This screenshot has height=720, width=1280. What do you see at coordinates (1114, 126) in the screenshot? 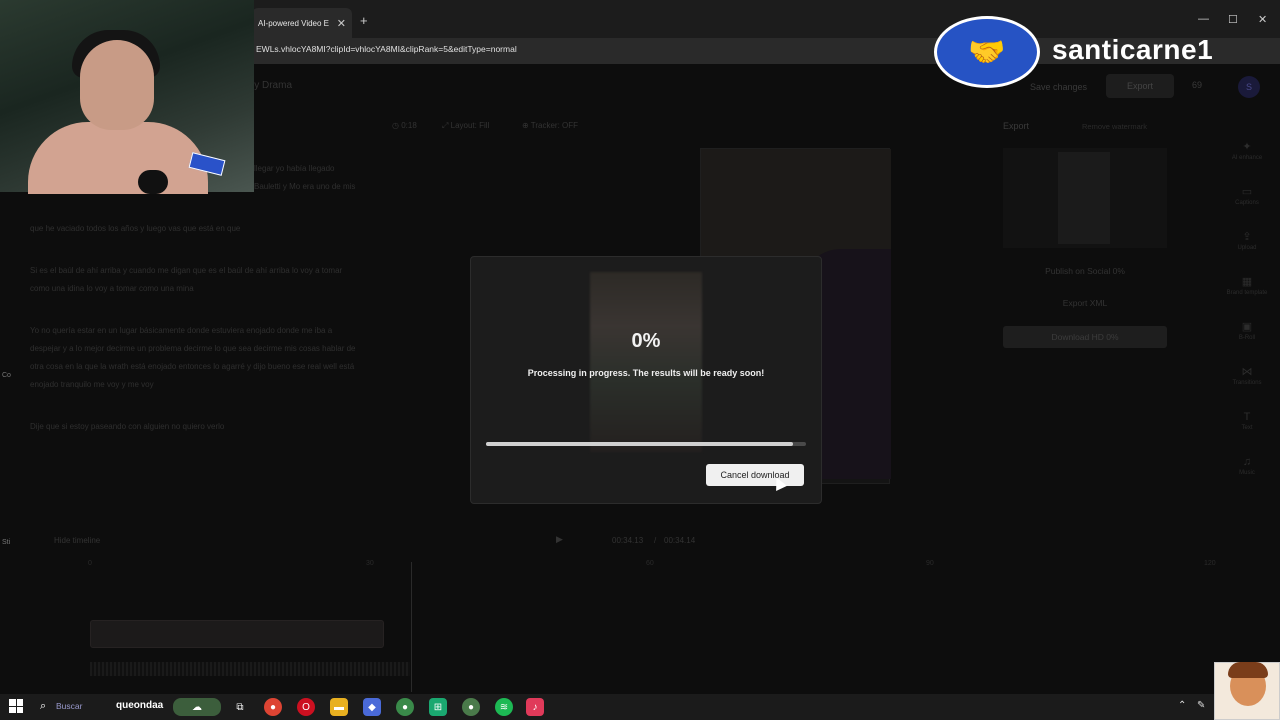
I see `remove-watermark-link: Remove watermark` at bounding box center [1114, 126].